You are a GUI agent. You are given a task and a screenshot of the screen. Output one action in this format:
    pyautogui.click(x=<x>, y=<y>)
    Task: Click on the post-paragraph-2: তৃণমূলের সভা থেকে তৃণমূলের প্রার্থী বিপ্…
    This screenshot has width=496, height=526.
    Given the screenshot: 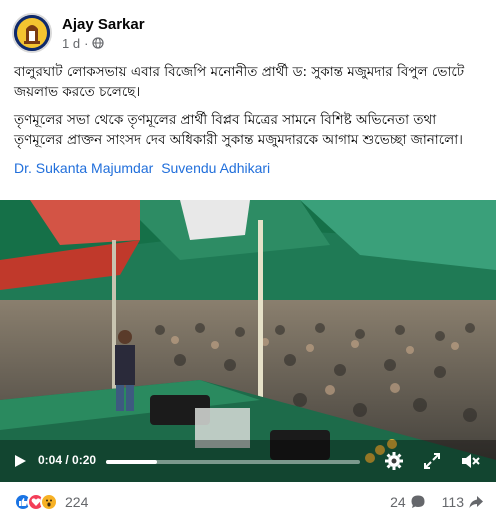 What is the action you would take?
    pyautogui.click(x=238, y=130)
    